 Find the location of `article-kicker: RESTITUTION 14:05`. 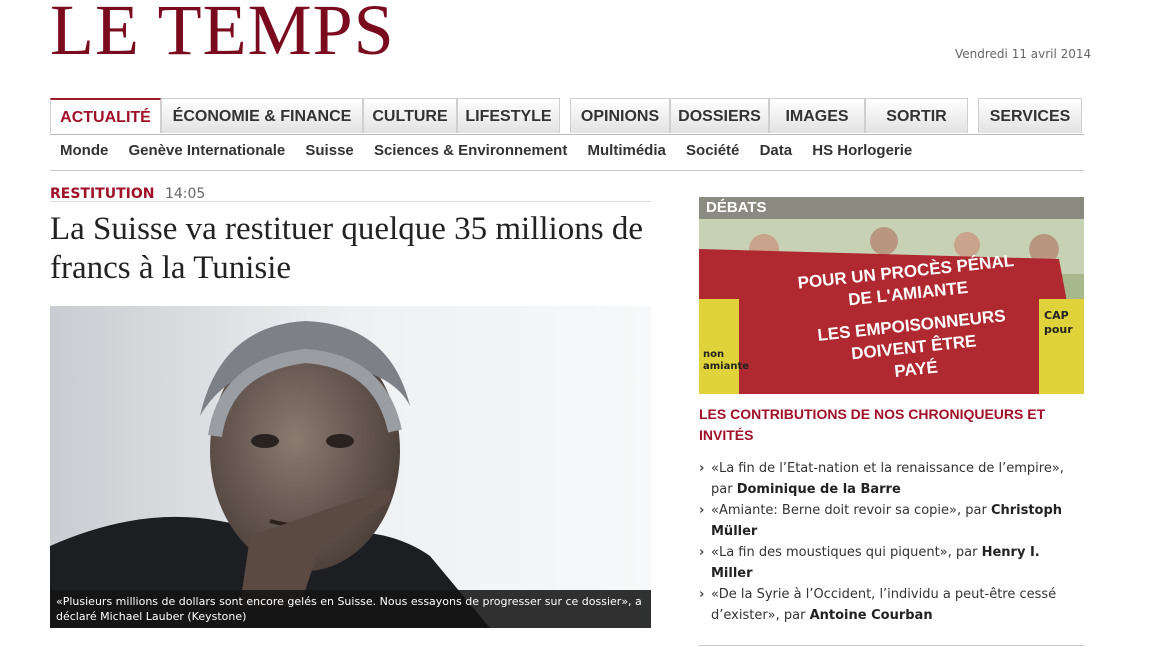

article-kicker: RESTITUTION 14:05 is located at coordinates (127, 194).